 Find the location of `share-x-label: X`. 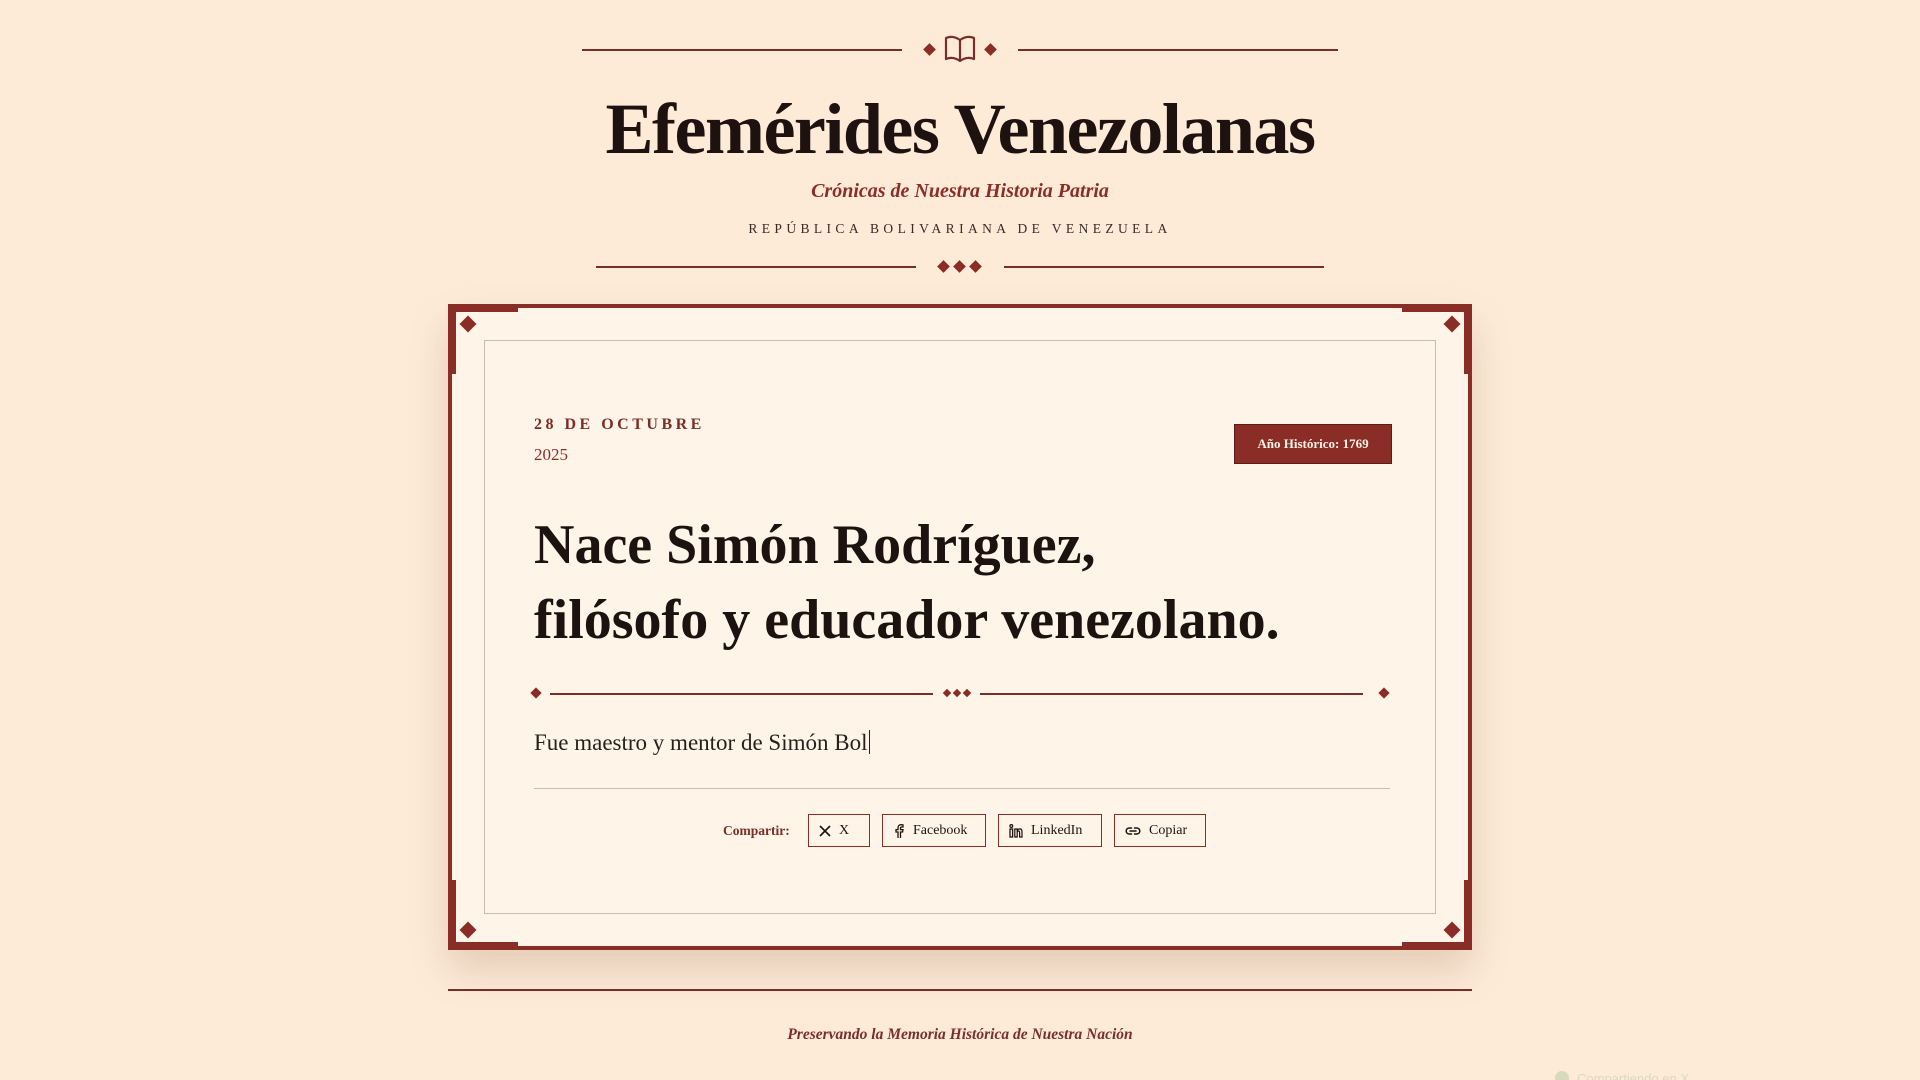

share-x-label: X is located at coordinates (844, 830).